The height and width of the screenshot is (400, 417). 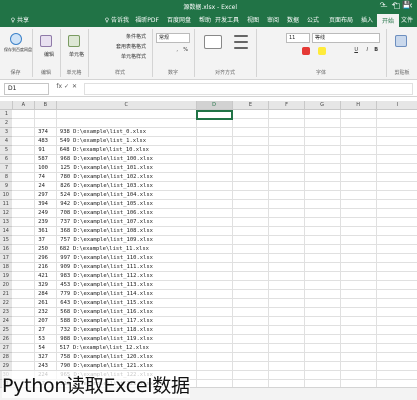 What do you see at coordinates (43, 366) in the screenshot?
I see `cell-b-29: 243` at bounding box center [43, 366].